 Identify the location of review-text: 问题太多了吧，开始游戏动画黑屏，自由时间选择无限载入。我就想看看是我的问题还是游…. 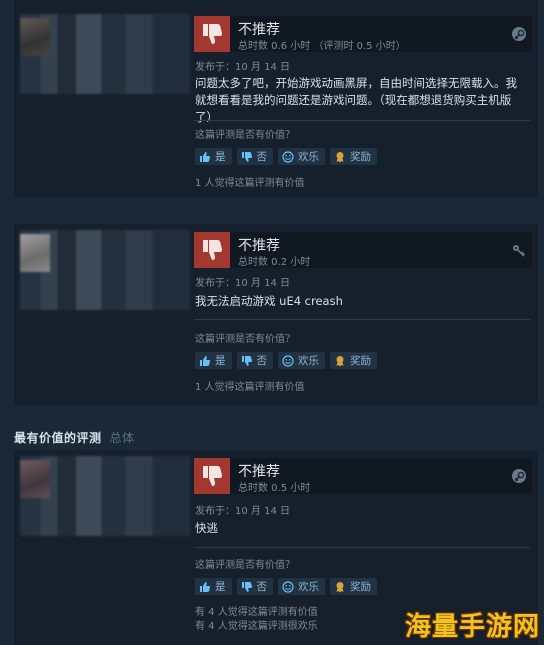
(356, 100).